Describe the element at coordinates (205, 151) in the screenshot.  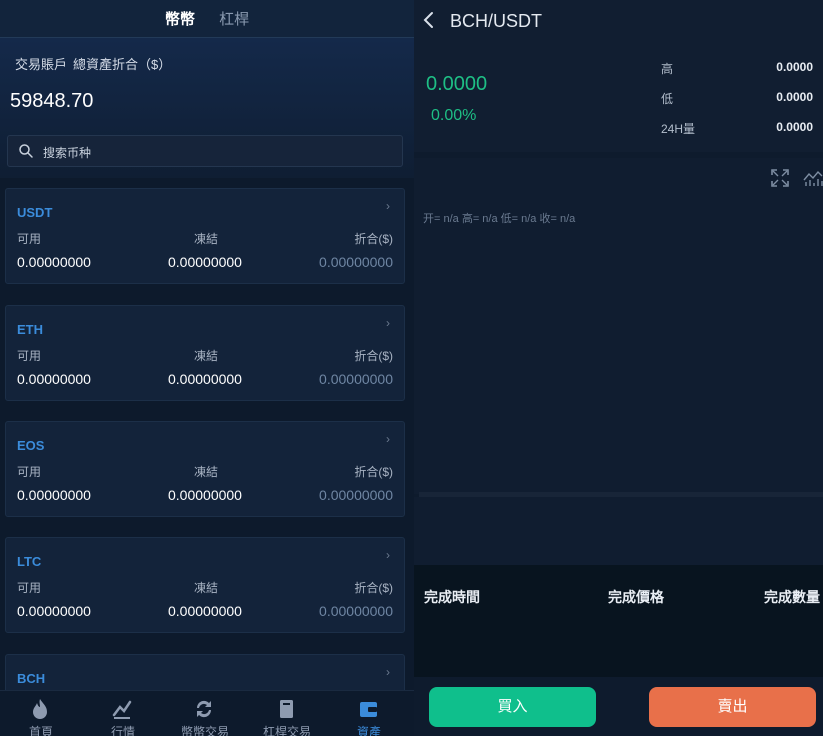
I see `coin-search-input: 搜索币种` at that location.